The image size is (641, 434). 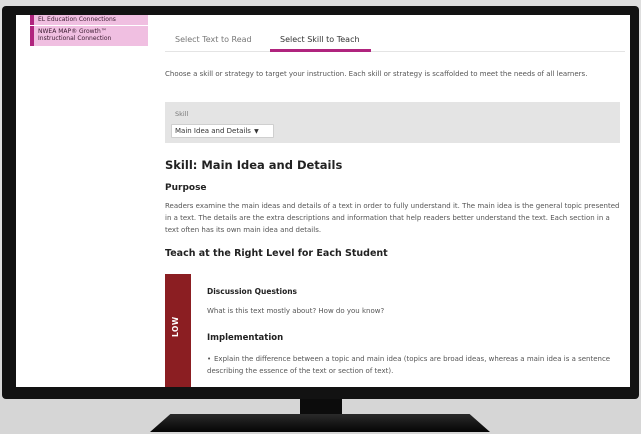 I want to click on sidebar-item-el-education: EL Education Connections, so click(x=89, y=20).